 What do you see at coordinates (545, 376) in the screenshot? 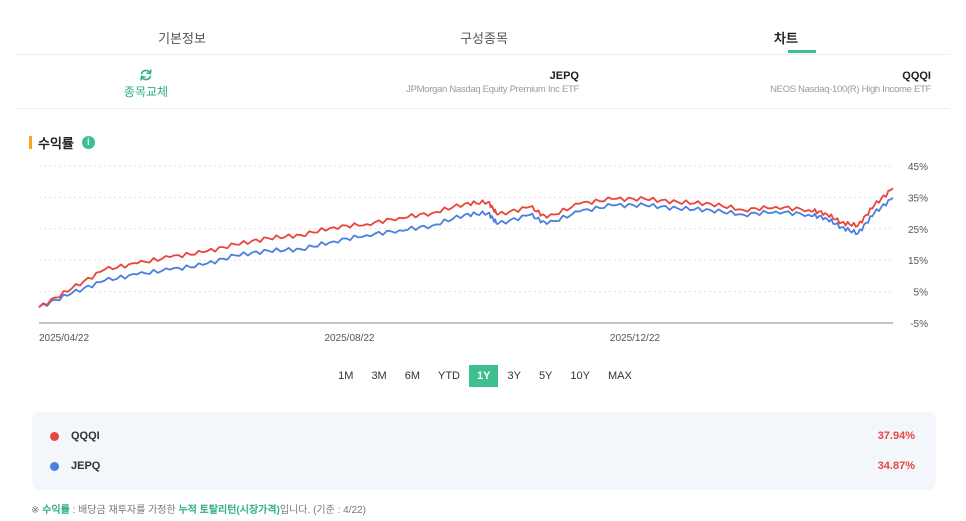
I see `period-button-5y: 5Y` at bounding box center [545, 376].